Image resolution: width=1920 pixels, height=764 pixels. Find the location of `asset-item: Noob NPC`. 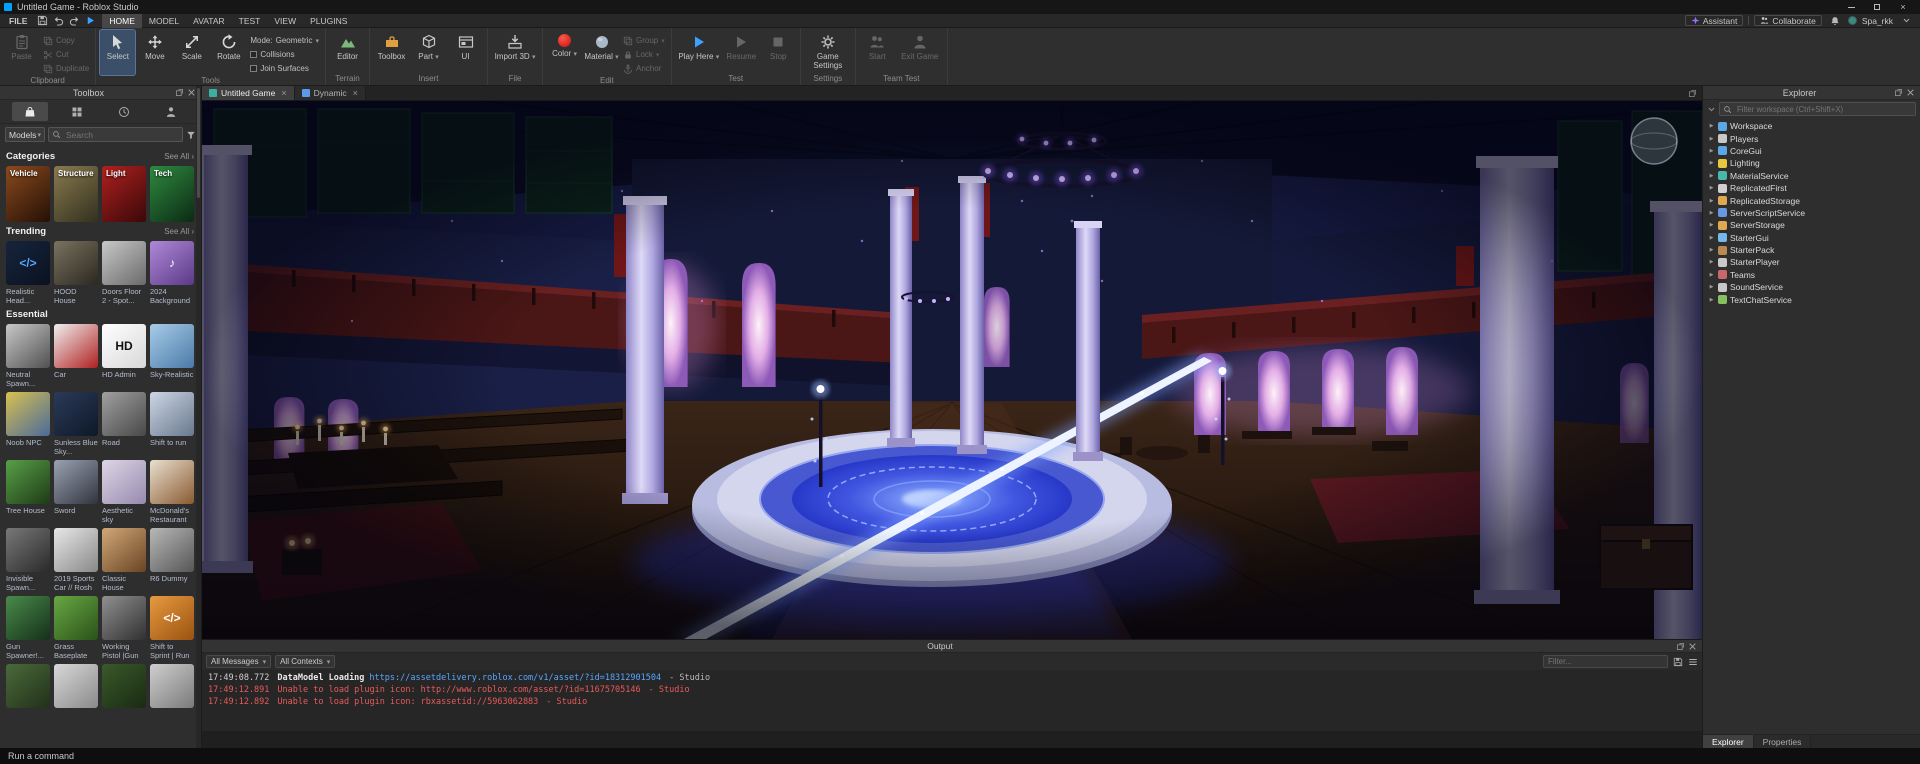

asset-item: Noob NPC is located at coordinates (28, 424).